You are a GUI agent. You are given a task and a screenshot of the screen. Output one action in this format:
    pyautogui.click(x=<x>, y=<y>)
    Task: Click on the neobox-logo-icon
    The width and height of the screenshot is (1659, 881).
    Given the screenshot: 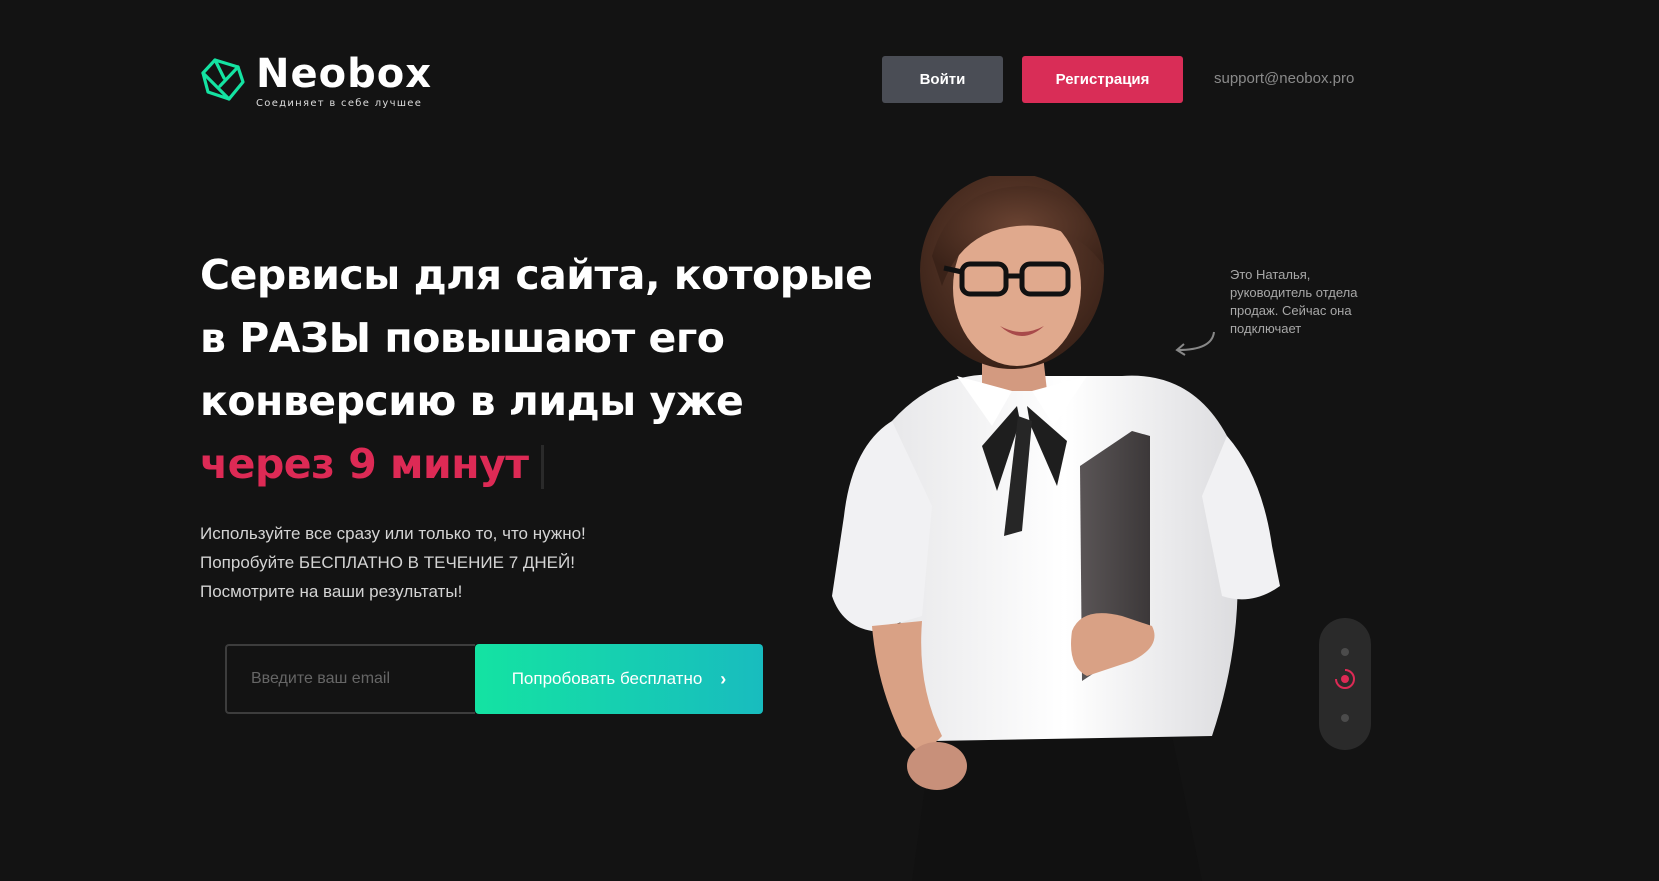 What is the action you would take?
    pyautogui.click(x=223, y=79)
    